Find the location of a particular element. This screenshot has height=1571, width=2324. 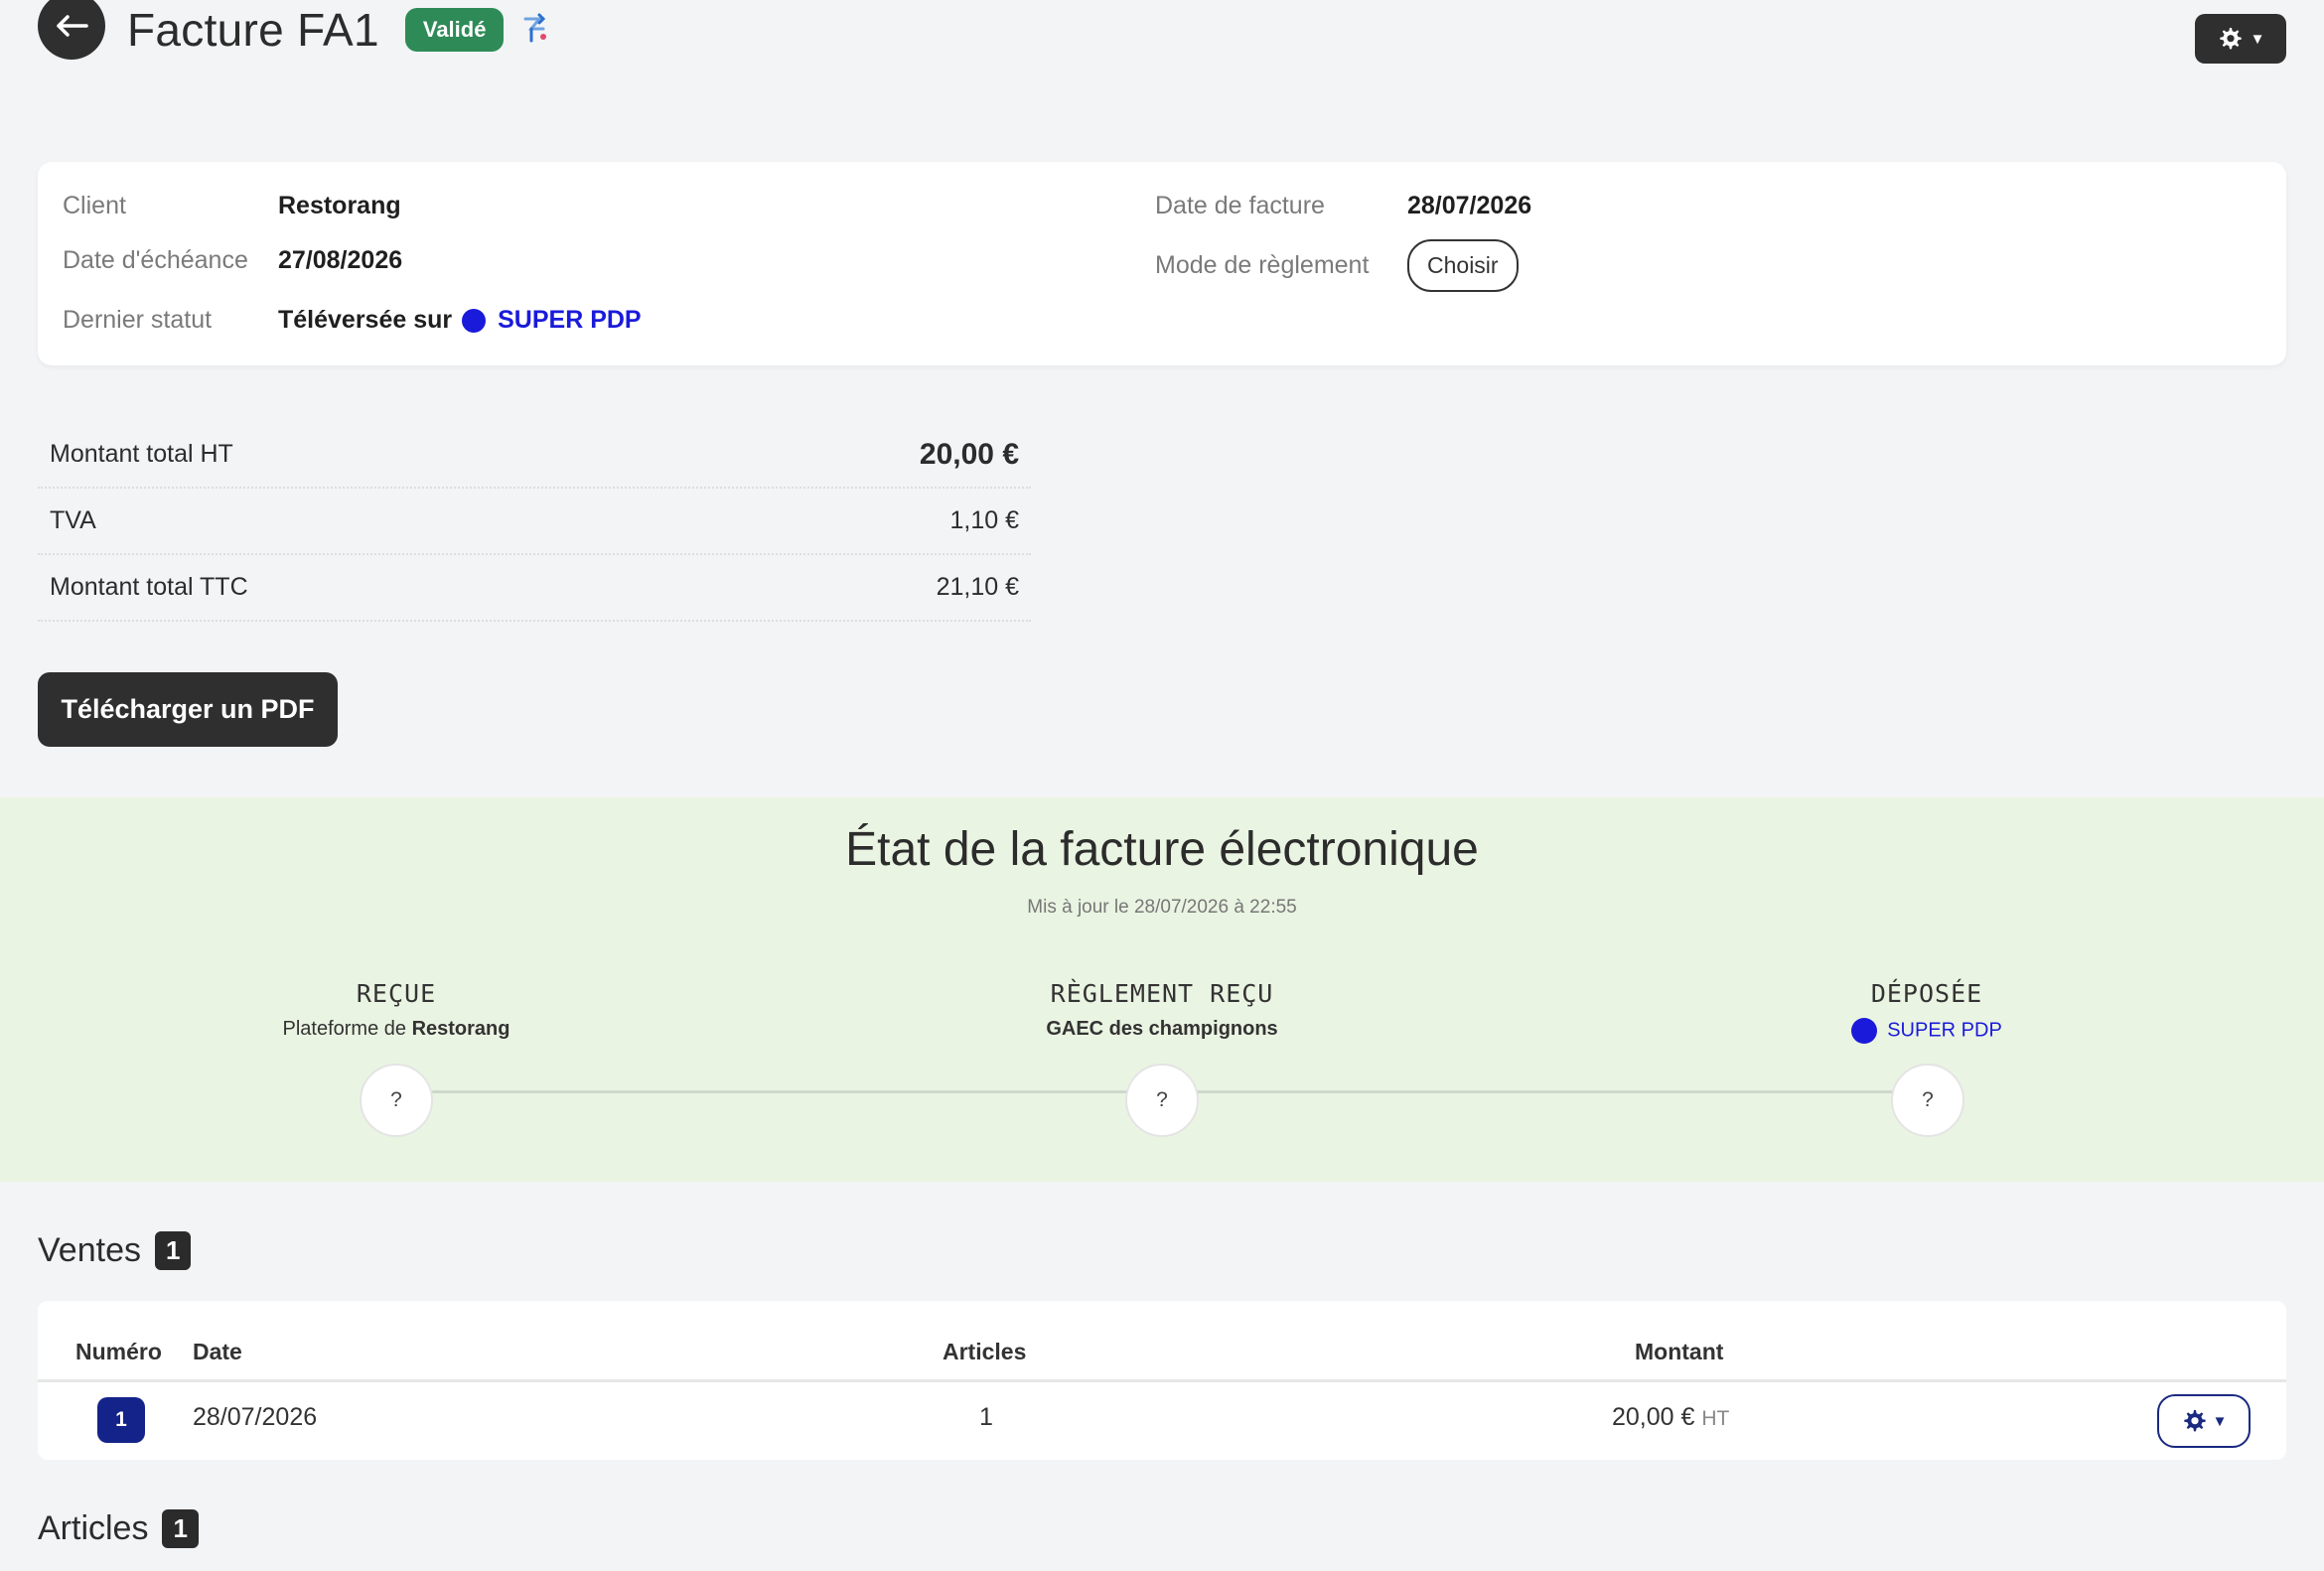

last-status-row: Dernier statut Téléversée sur SUPER PDP is located at coordinates (352, 320).